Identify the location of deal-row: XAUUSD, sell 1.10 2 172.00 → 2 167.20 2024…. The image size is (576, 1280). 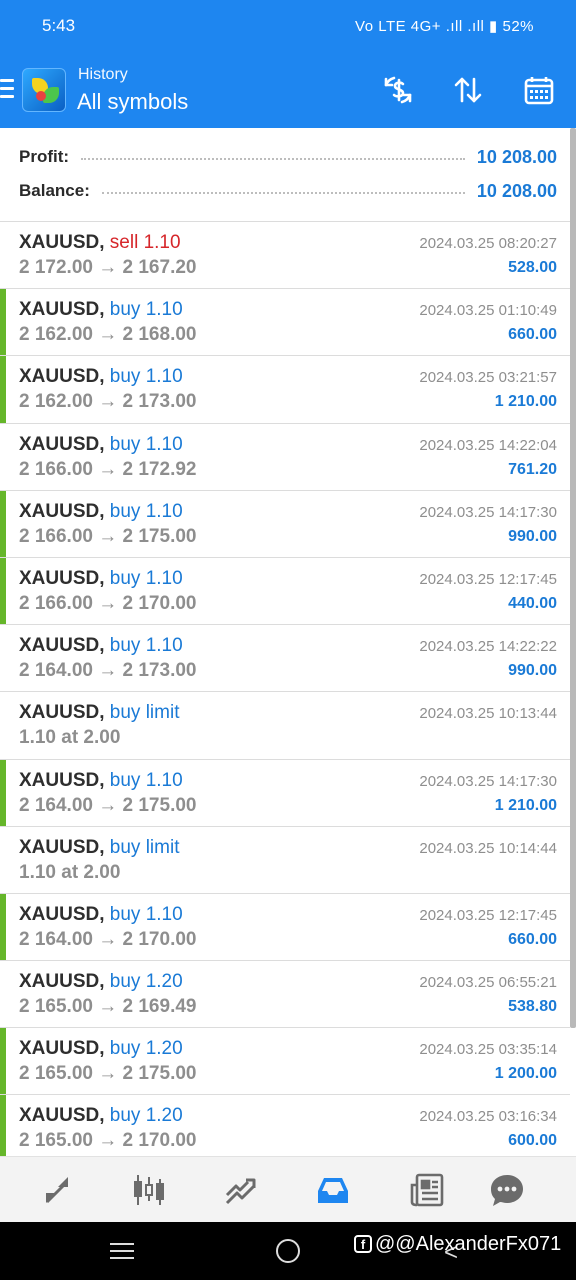
(285, 256).